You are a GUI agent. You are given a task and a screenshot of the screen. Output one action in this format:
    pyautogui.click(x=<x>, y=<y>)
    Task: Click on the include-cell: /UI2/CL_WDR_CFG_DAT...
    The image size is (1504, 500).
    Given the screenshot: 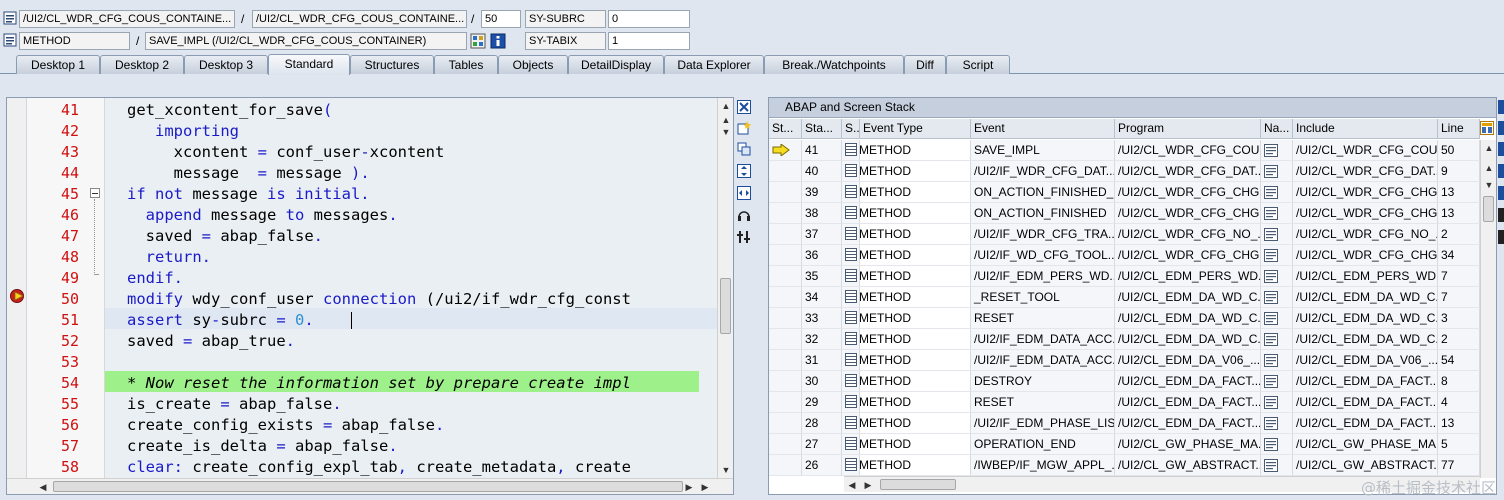 What is the action you would take?
    pyautogui.click(x=1365, y=171)
    